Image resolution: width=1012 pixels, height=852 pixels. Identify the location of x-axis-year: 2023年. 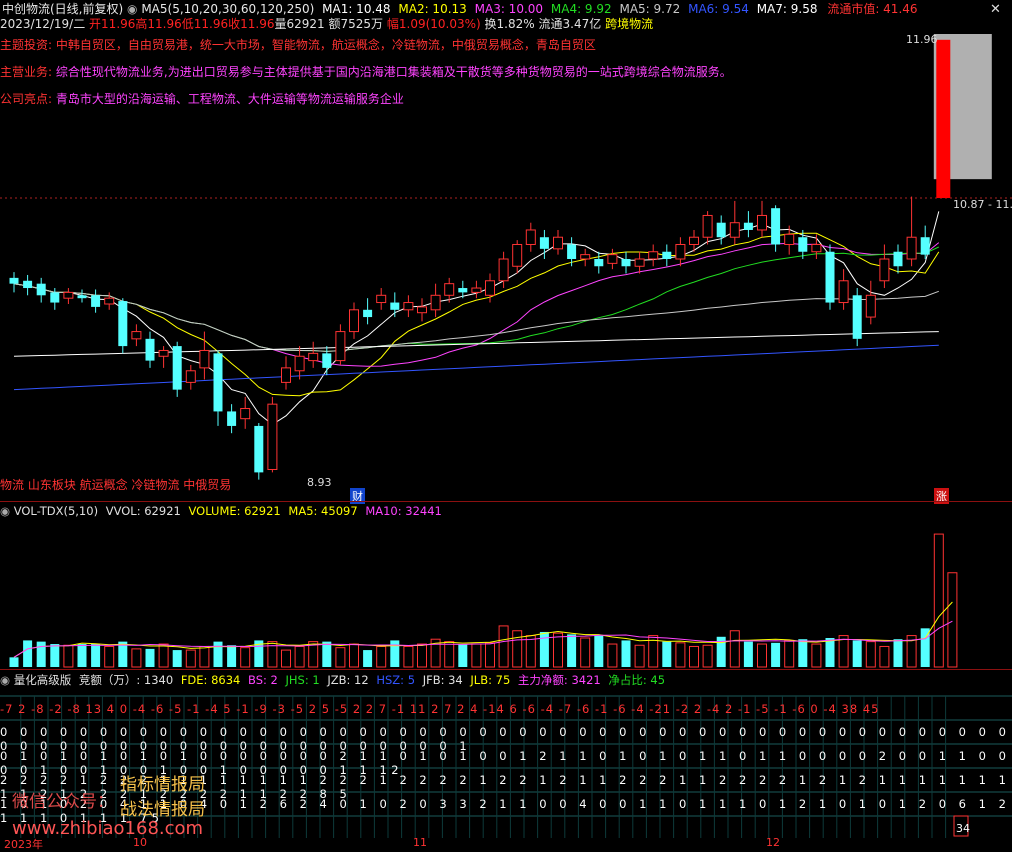
(23, 844).